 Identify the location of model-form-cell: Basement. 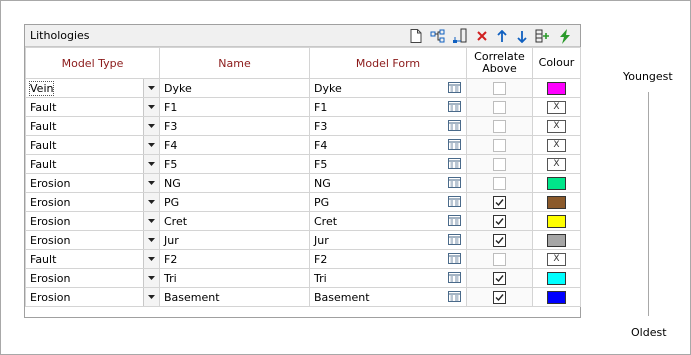
(388, 297).